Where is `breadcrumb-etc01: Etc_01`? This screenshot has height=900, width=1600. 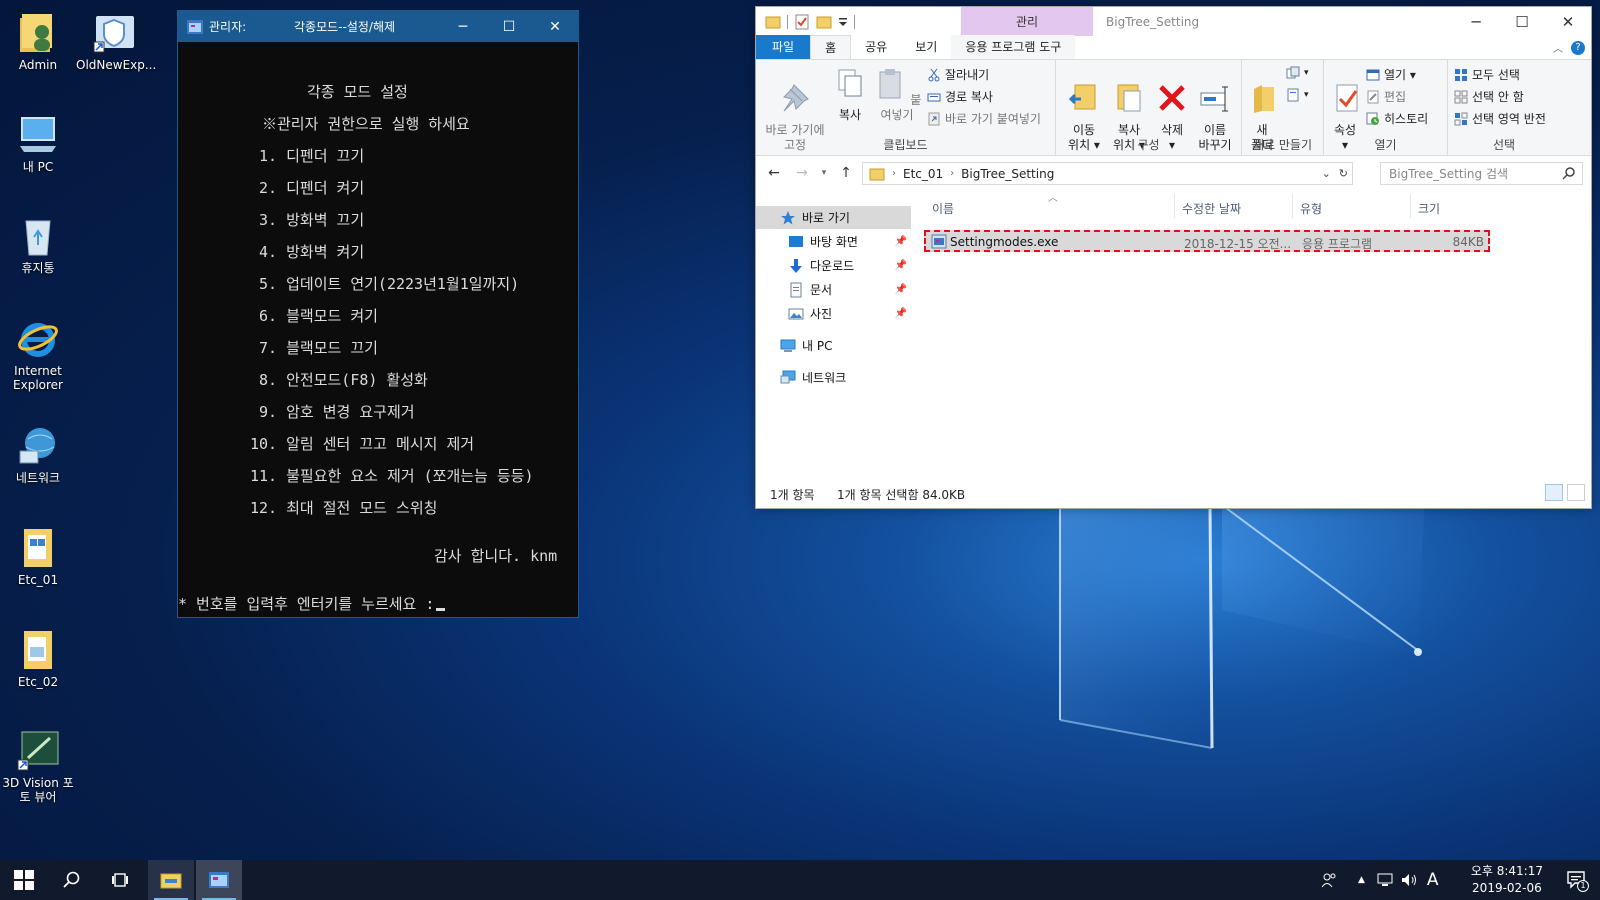 breadcrumb-etc01: Etc_01 is located at coordinates (923, 174).